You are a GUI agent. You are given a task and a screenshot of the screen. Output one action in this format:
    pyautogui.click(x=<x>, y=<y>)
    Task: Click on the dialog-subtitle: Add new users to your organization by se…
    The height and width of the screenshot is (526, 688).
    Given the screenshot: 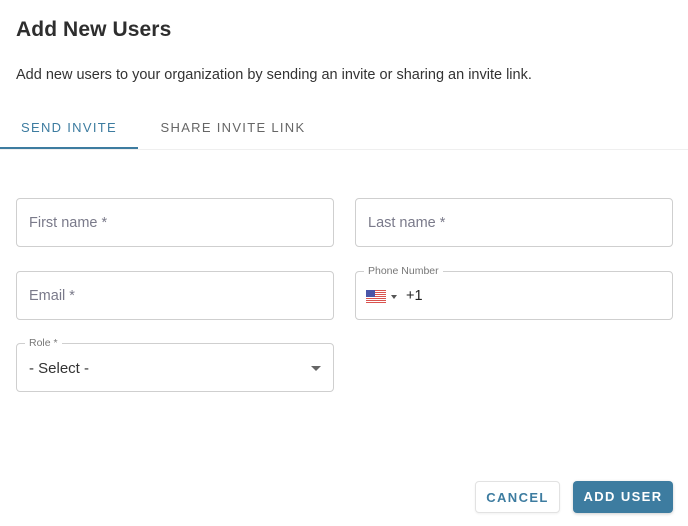 What is the action you would take?
    pyautogui.click(x=274, y=75)
    